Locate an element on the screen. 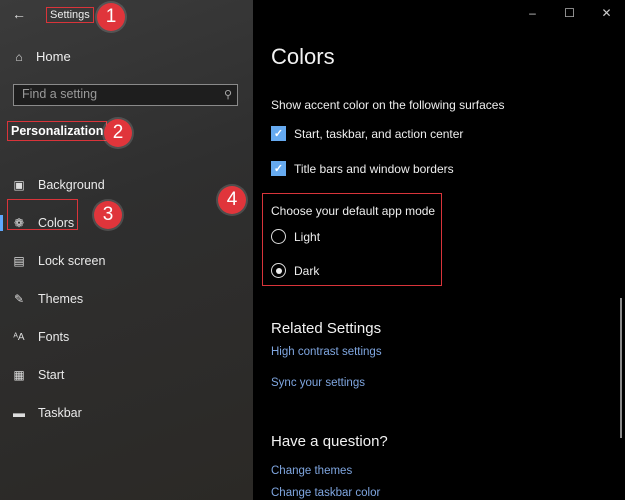  home-label: Home is located at coordinates (53, 56).